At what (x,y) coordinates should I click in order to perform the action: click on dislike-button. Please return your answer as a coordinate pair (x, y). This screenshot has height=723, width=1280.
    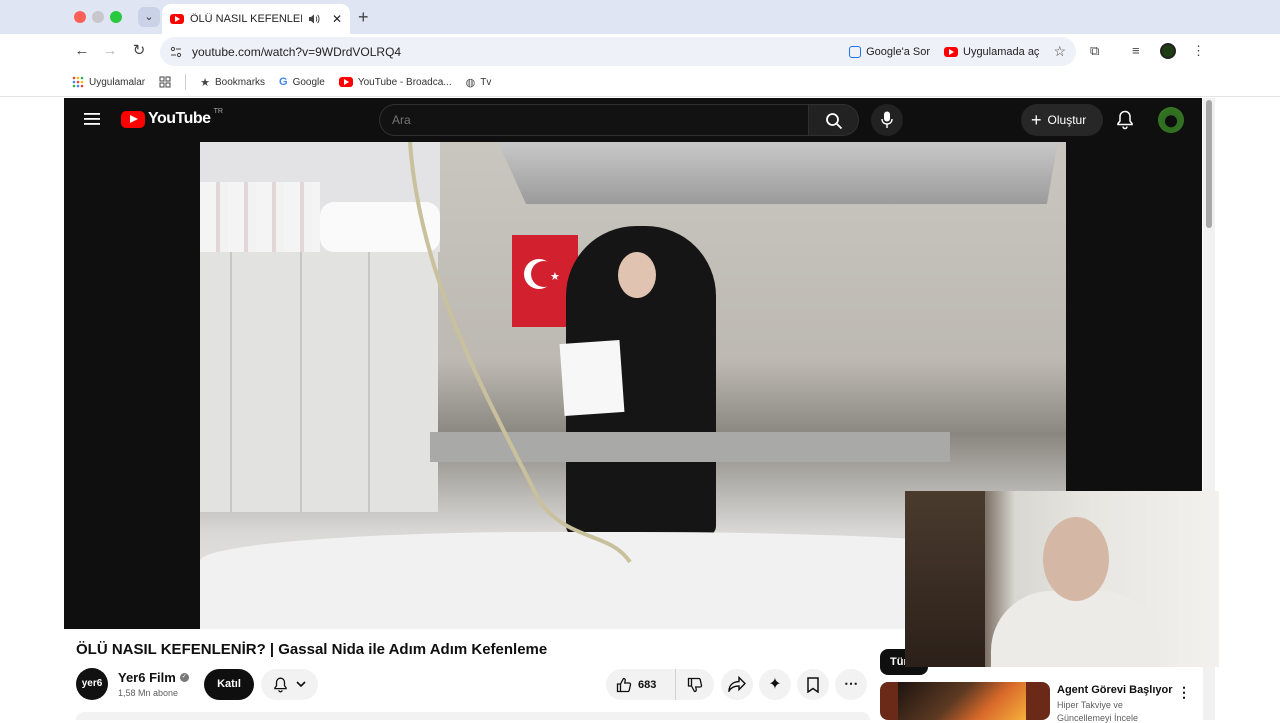
    Looking at the image, I should click on (695, 685).